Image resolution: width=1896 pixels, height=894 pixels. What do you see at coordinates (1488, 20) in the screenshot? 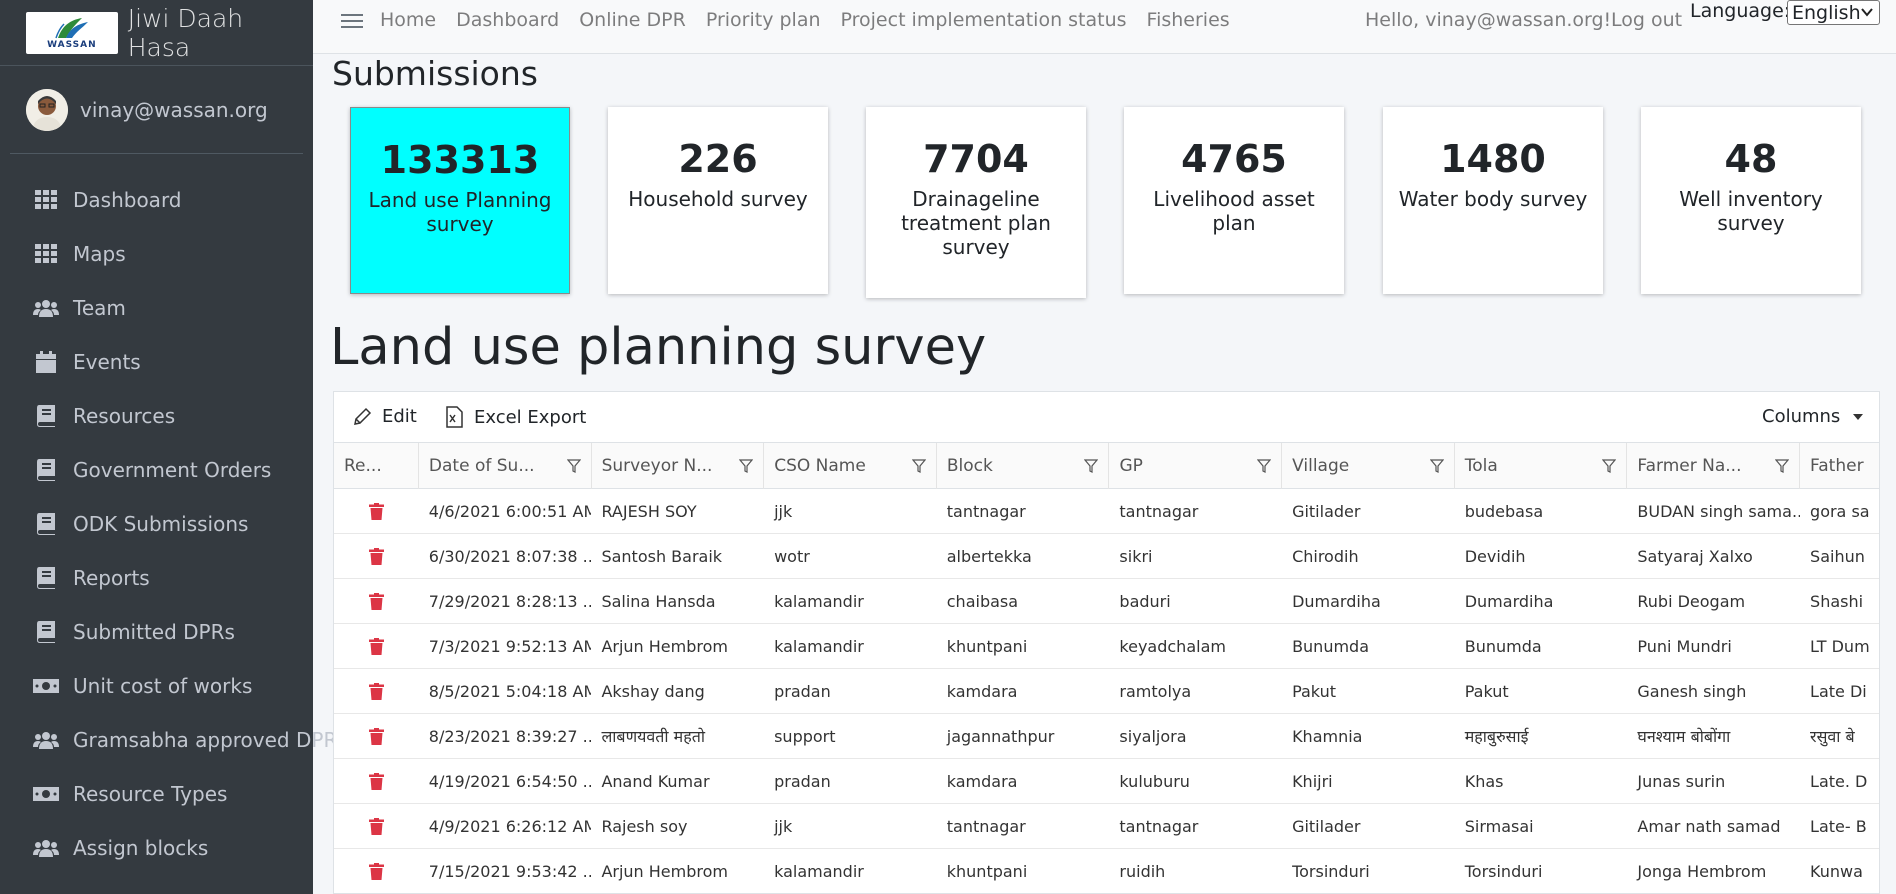
I see `user-greeting-link: Hello, vinay@wassan.org!` at bounding box center [1488, 20].